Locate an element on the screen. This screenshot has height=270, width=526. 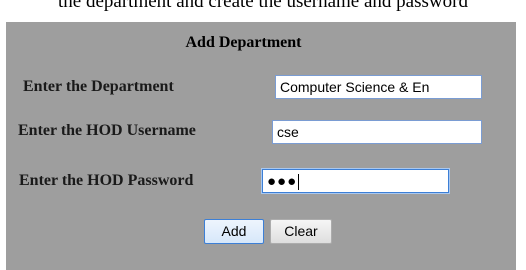
password-input: ●●● is located at coordinates (355, 181).